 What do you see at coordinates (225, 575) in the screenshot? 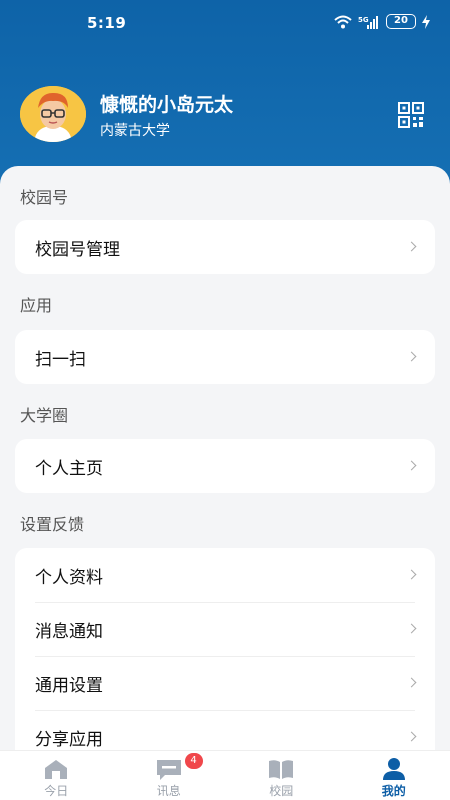
I see `menu-item-personal-info: 个人资料` at bounding box center [225, 575].